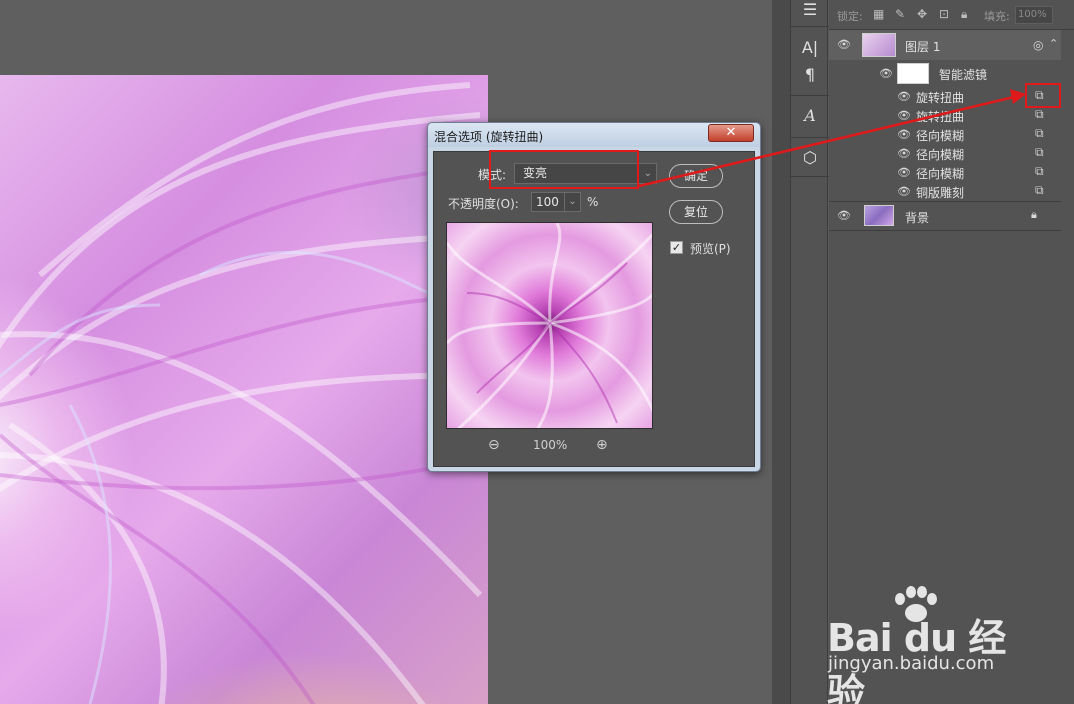 This screenshot has width=1074, height=704. Describe the element at coordinates (922, 644) in the screenshot. I see `baidu-watermark: Bai du 经验 jingyan.baidu.com` at that location.